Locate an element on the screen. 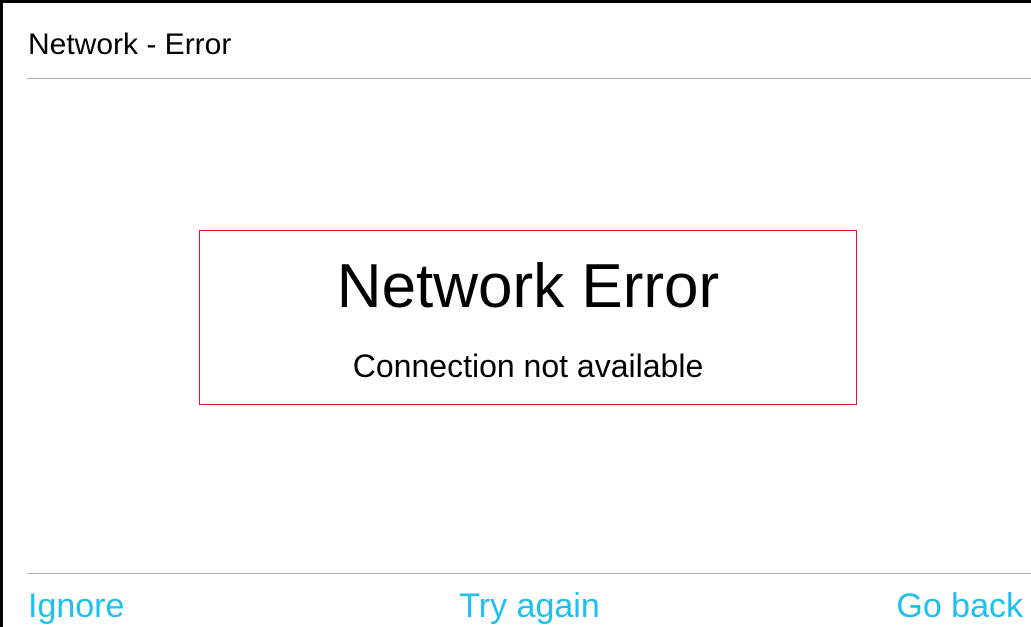  go-back-button: Go back is located at coordinates (959, 606).